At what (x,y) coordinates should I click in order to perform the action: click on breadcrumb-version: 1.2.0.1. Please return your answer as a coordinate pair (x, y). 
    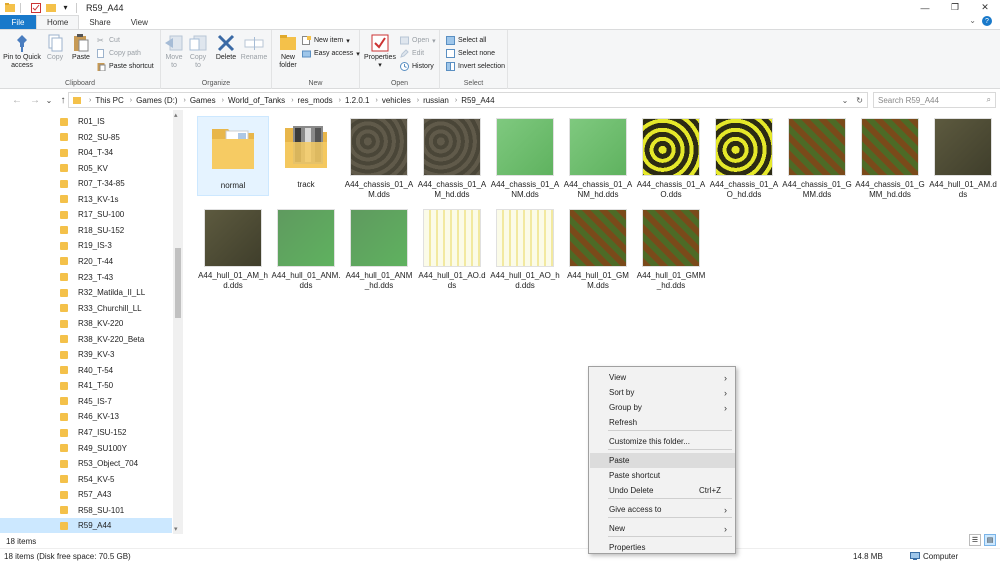
    Looking at the image, I should click on (357, 100).